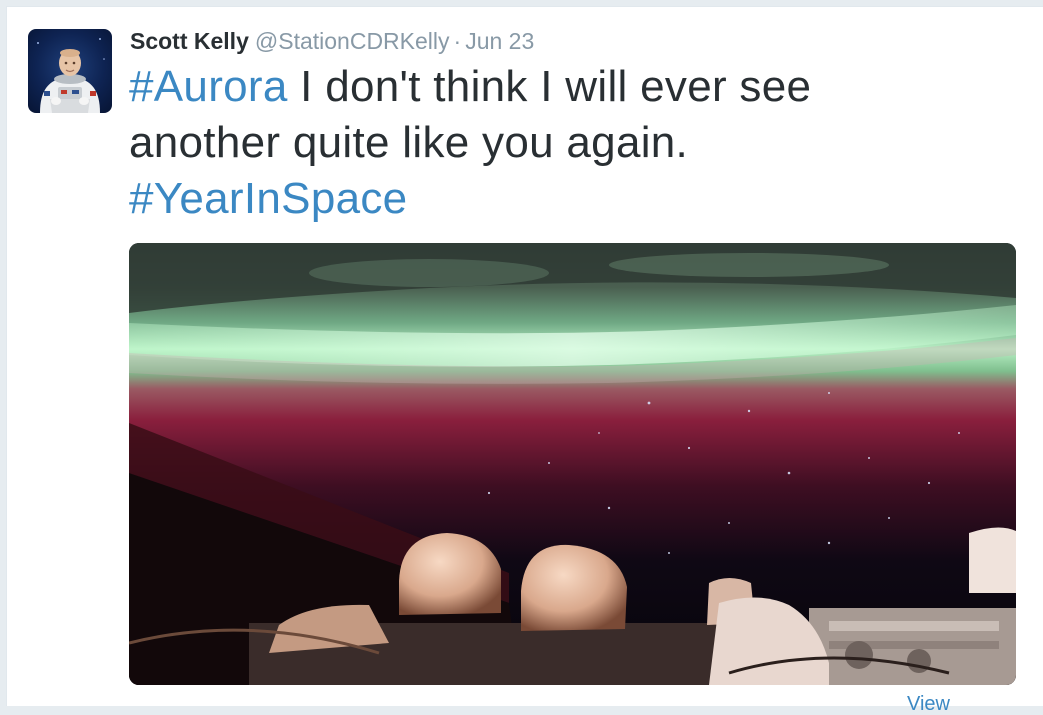 This screenshot has width=1043, height=715. I want to click on author-handle: @StationCDRKelly, so click(352, 41).